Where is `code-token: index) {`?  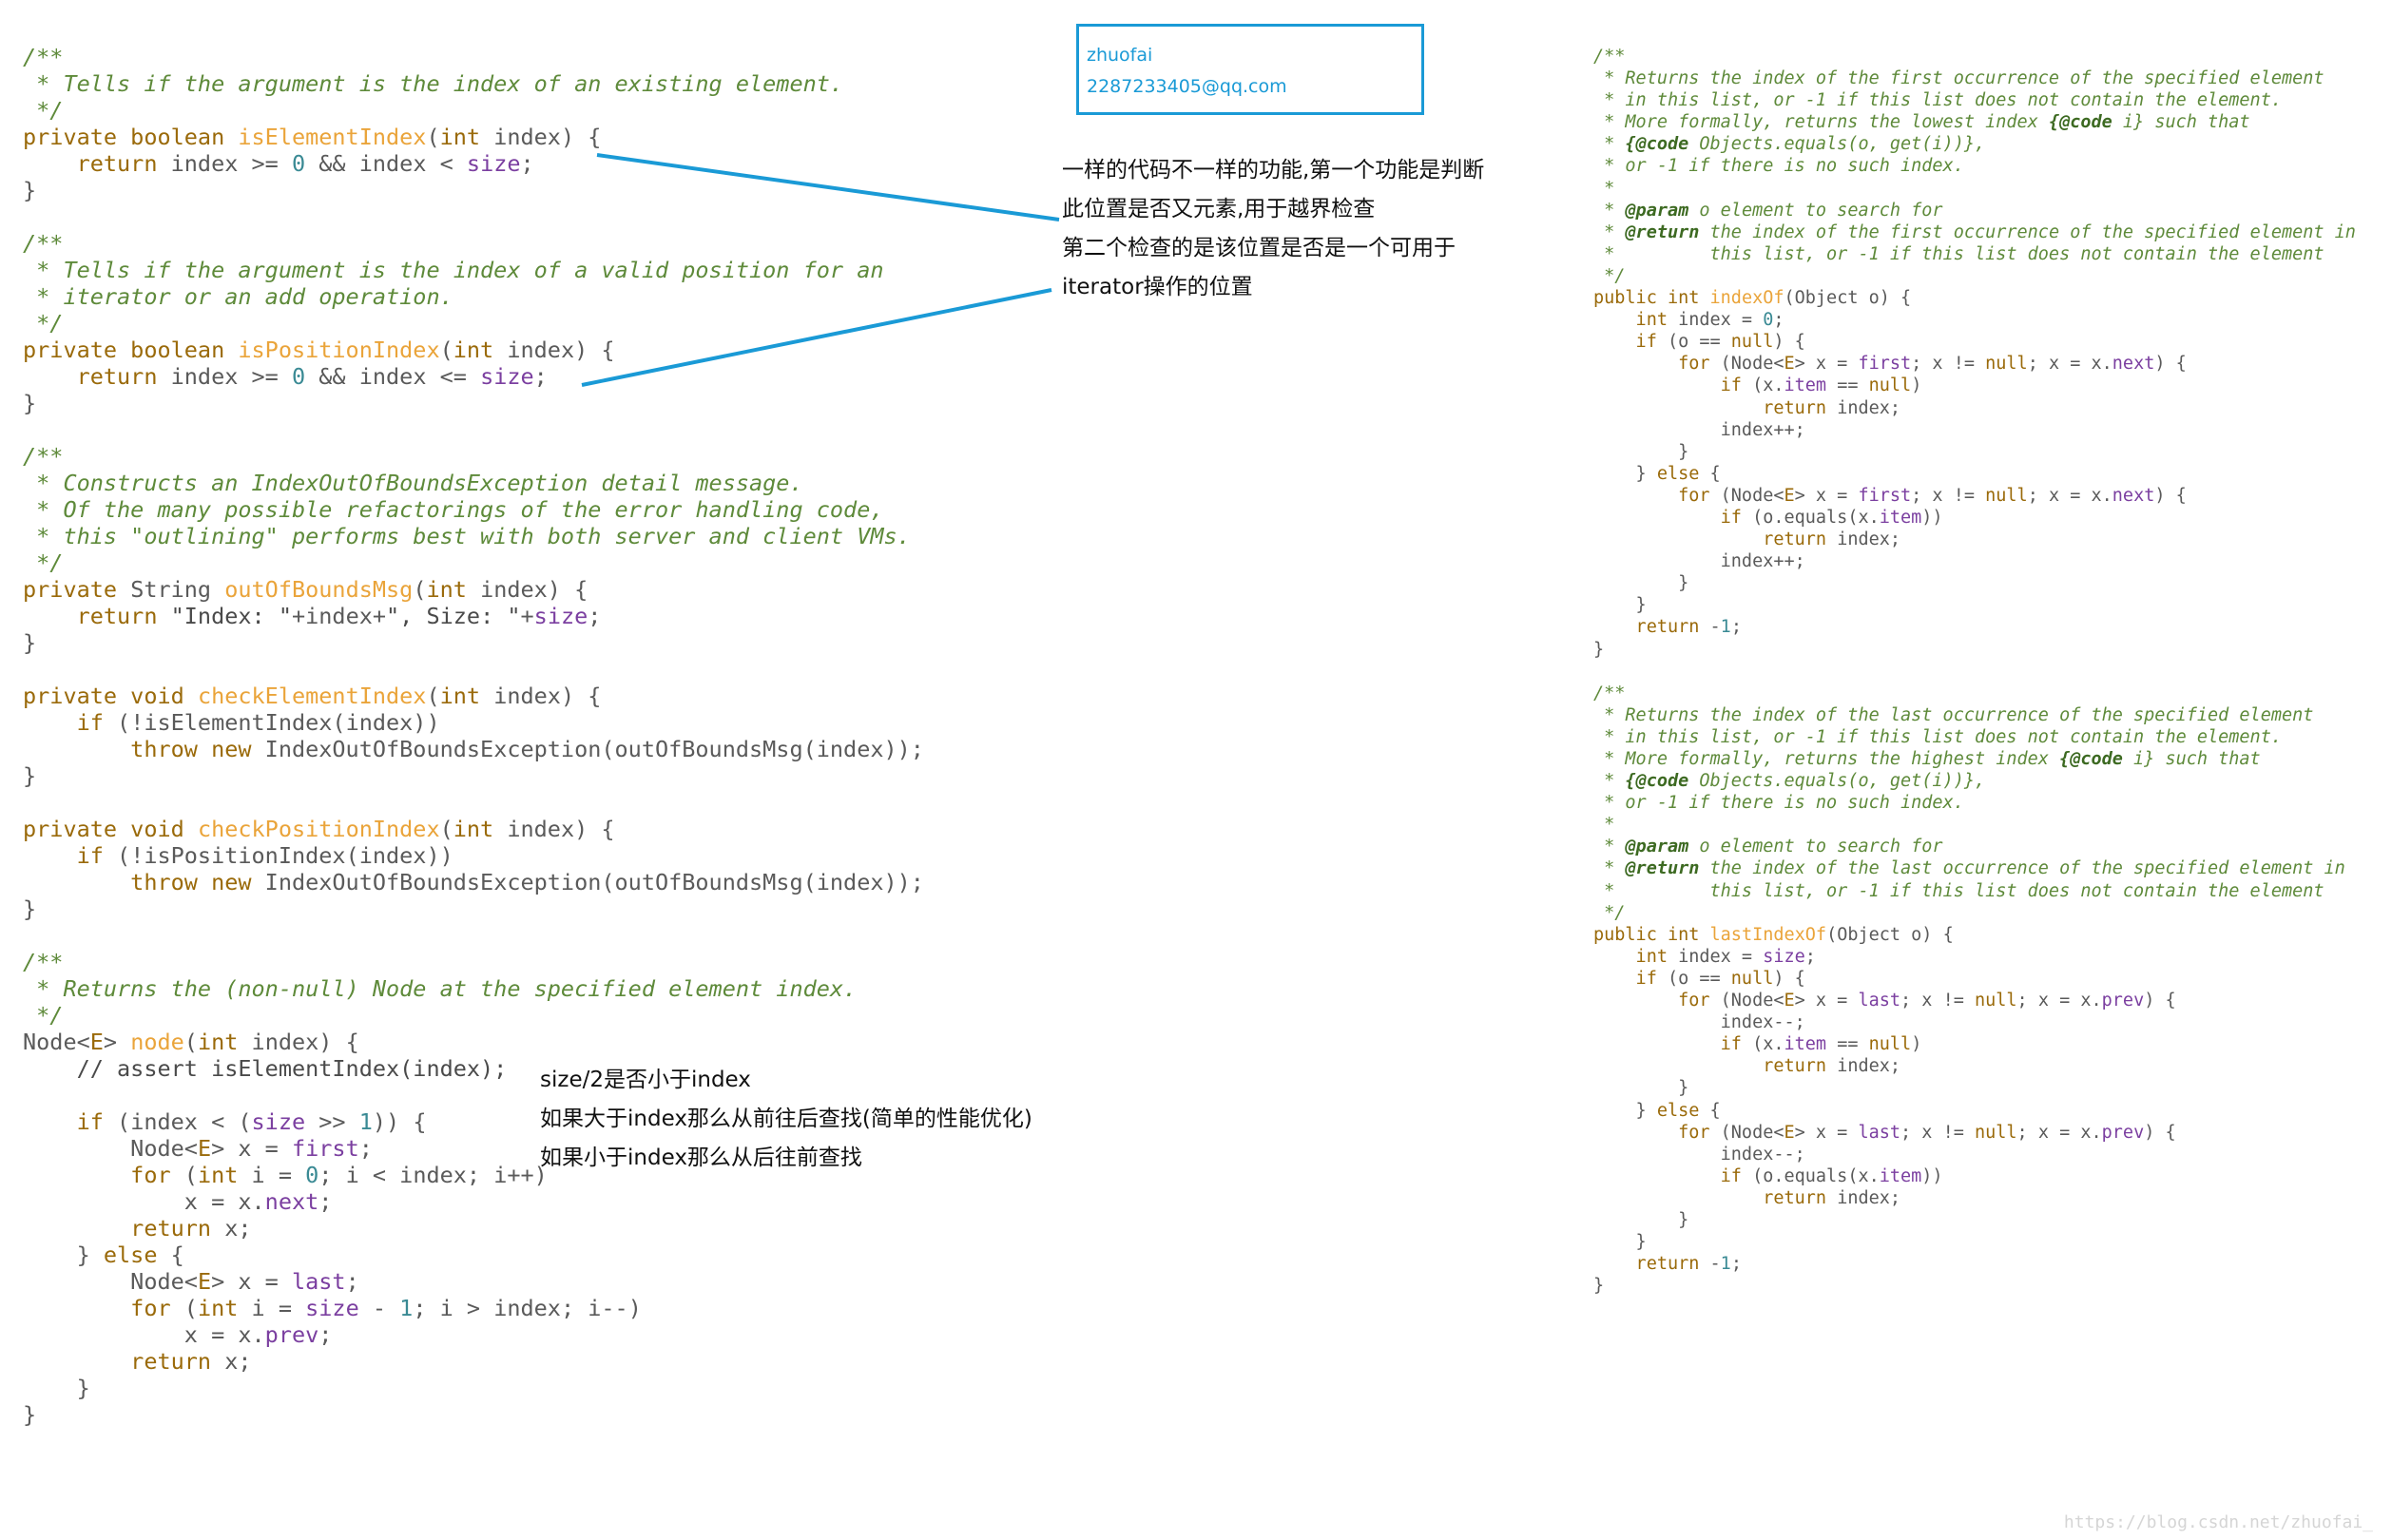
code-token: index) { is located at coordinates (561, 350).